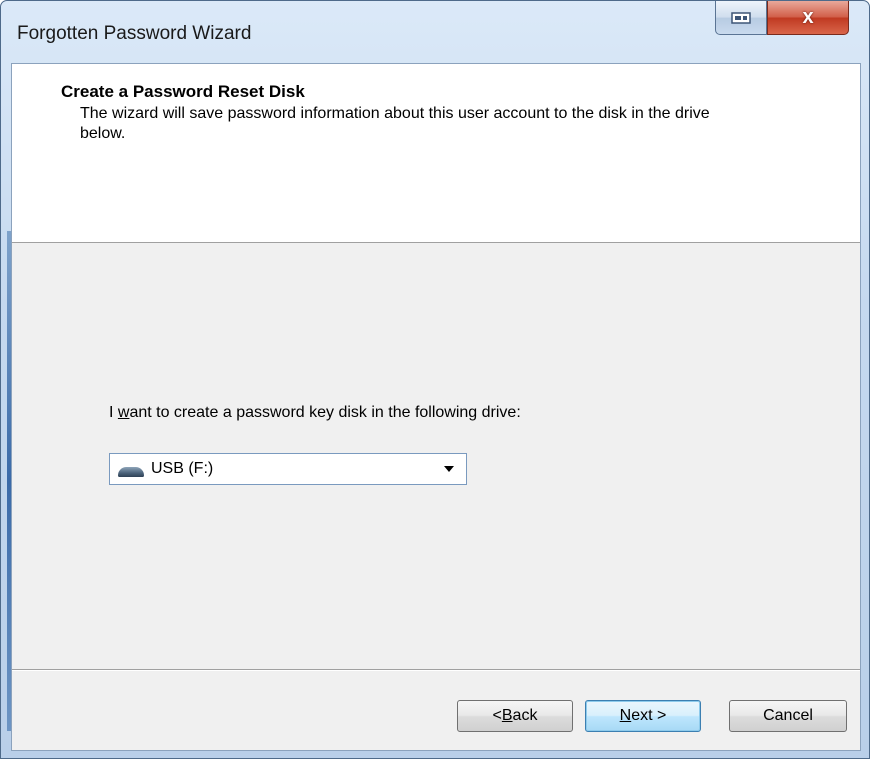 The width and height of the screenshot is (870, 759). I want to click on footer-separator, so click(436, 670).